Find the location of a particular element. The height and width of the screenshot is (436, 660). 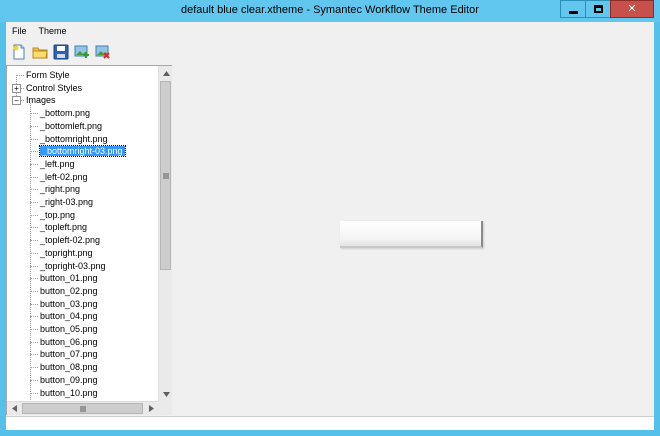

tree-node-image: _bottomright.png is located at coordinates (74, 139).